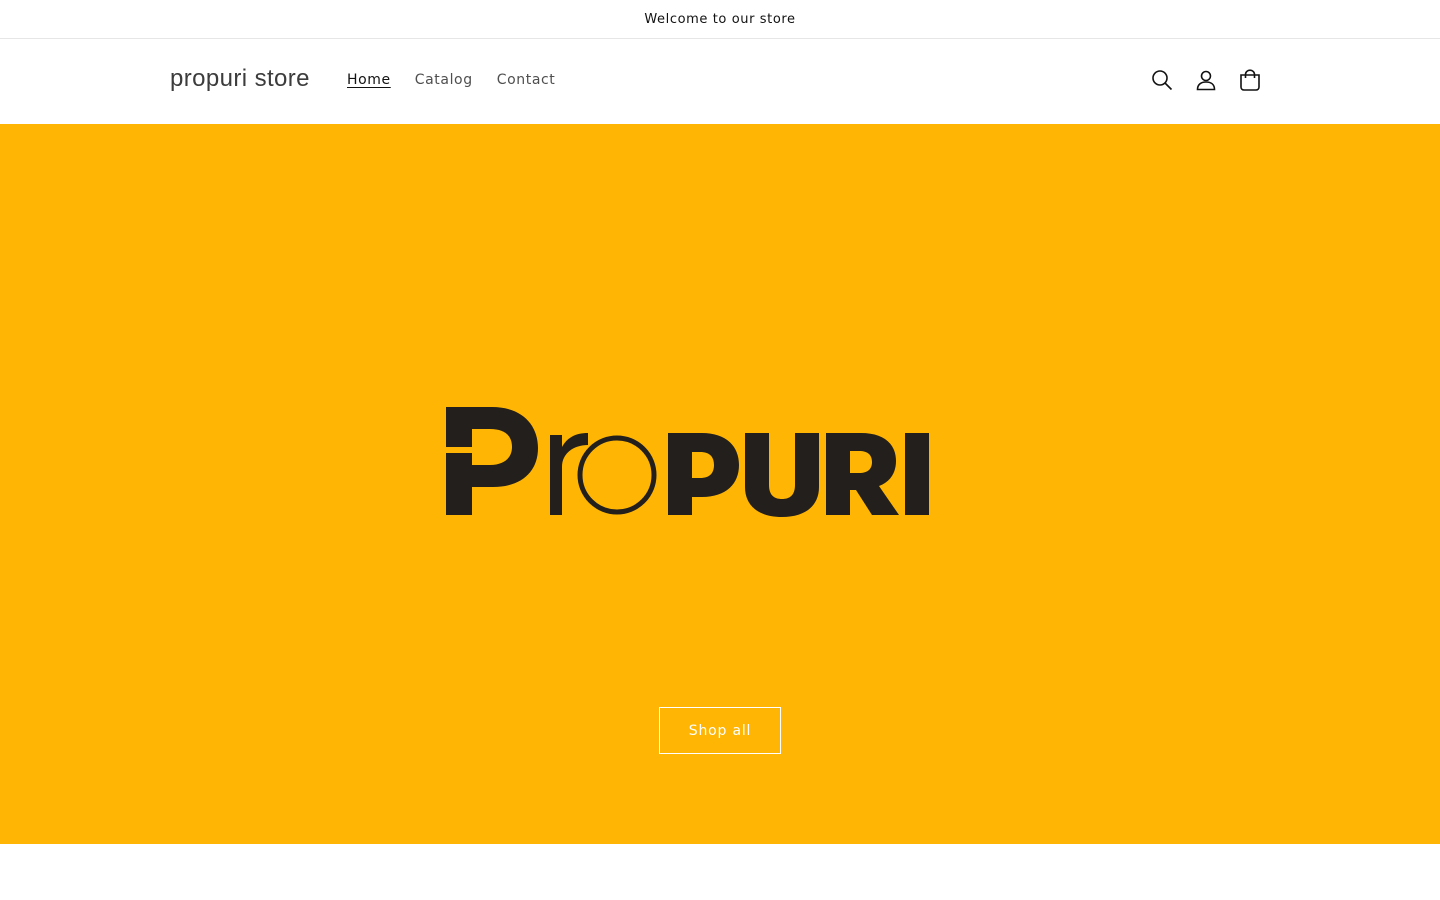  What do you see at coordinates (1162, 80) in the screenshot?
I see `search-icon` at bounding box center [1162, 80].